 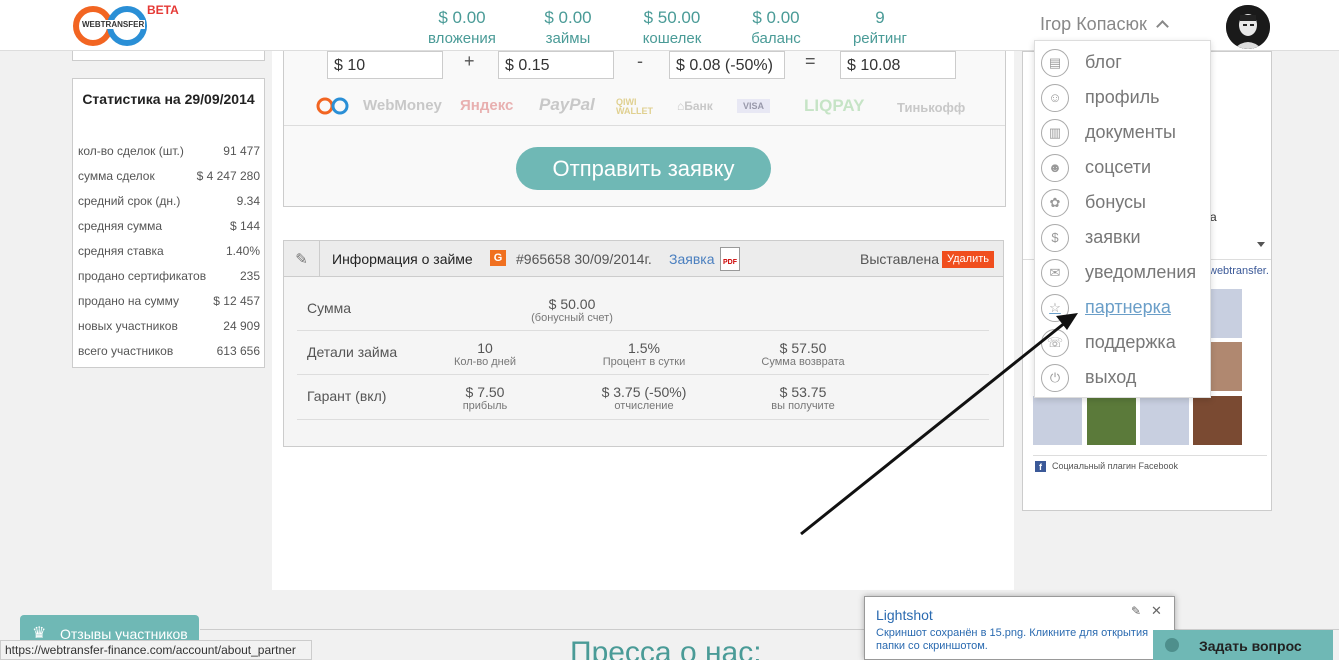 What do you see at coordinates (1123, 97) in the screenshot?
I see `menu-item-profile: ☺ профиль` at bounding box center [1123, 97].